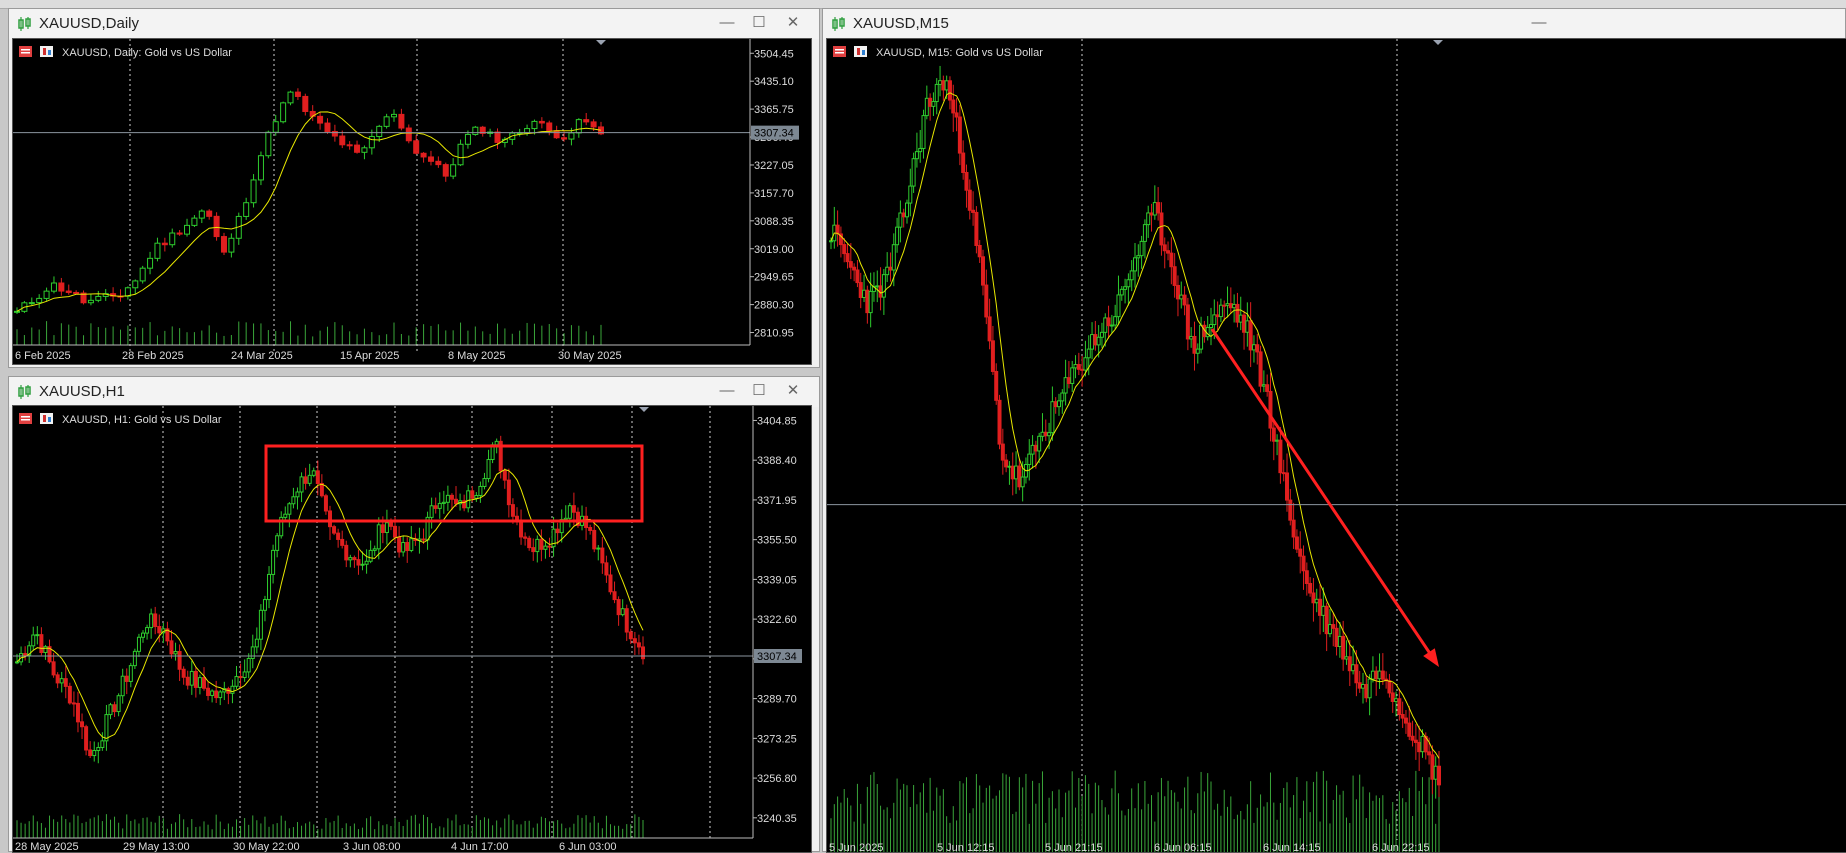  Describe the element at coordinates (777, 580) in the screenshot. I see `price-tick-label: 3339.05` at that location.